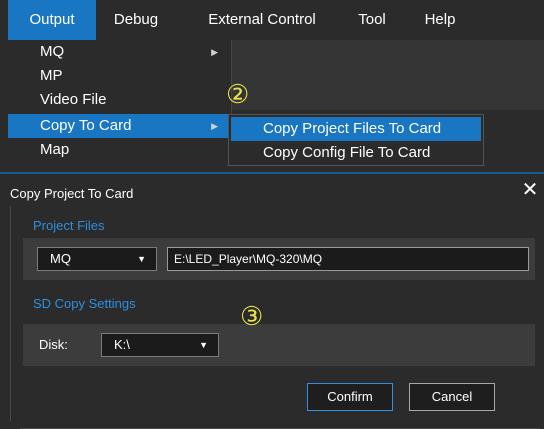 This screenshot has height=429, width=544. I want to click on background-pane, so click(388, 75).